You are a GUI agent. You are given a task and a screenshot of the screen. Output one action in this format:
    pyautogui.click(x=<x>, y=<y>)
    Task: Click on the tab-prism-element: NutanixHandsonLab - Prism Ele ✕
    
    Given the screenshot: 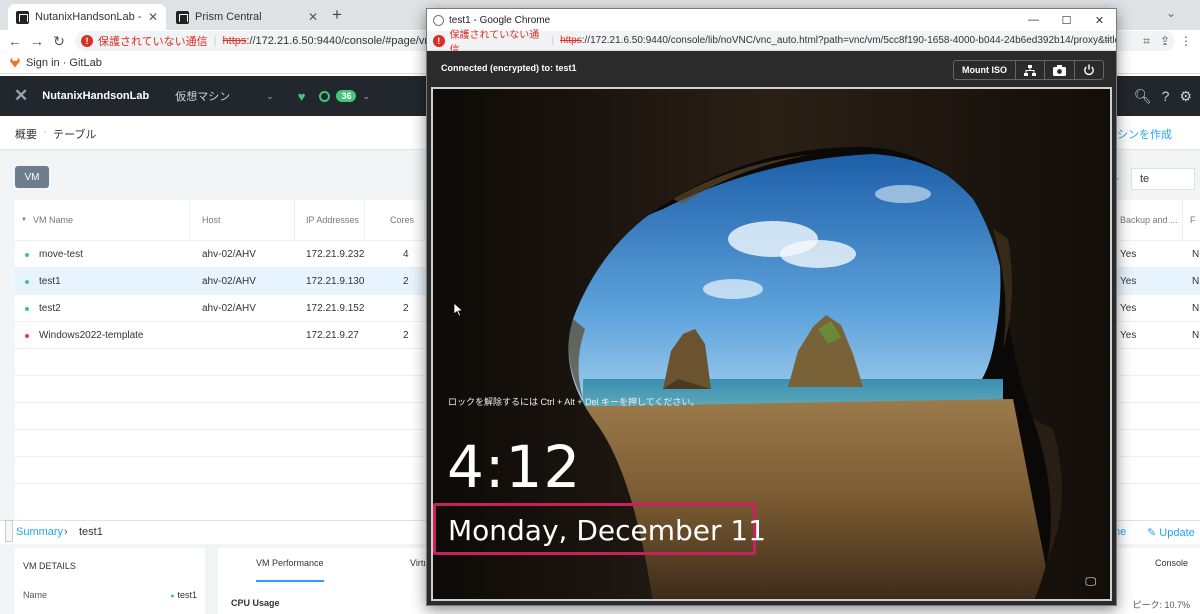 What is the action you would take?
    pyautogui.click(x=87, y=17)
    